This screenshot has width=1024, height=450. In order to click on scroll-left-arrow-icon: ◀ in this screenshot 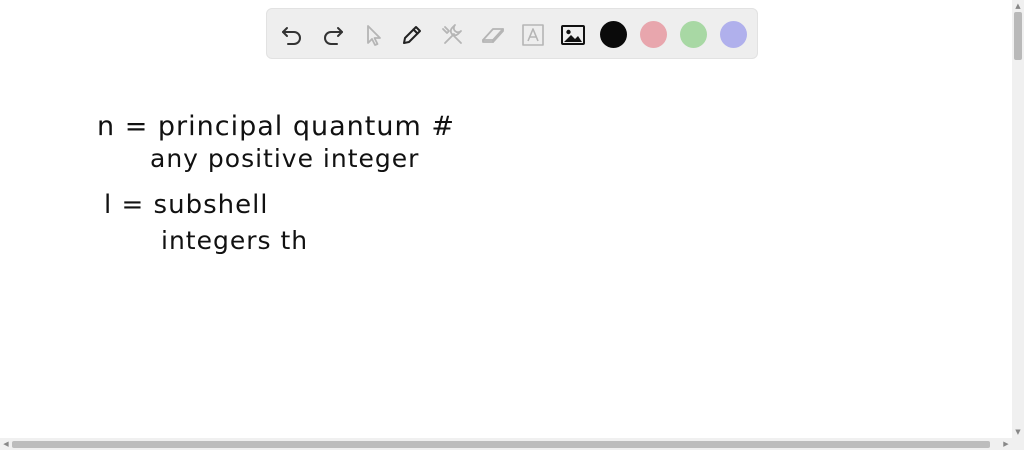, I will do `click(6, 444)`.